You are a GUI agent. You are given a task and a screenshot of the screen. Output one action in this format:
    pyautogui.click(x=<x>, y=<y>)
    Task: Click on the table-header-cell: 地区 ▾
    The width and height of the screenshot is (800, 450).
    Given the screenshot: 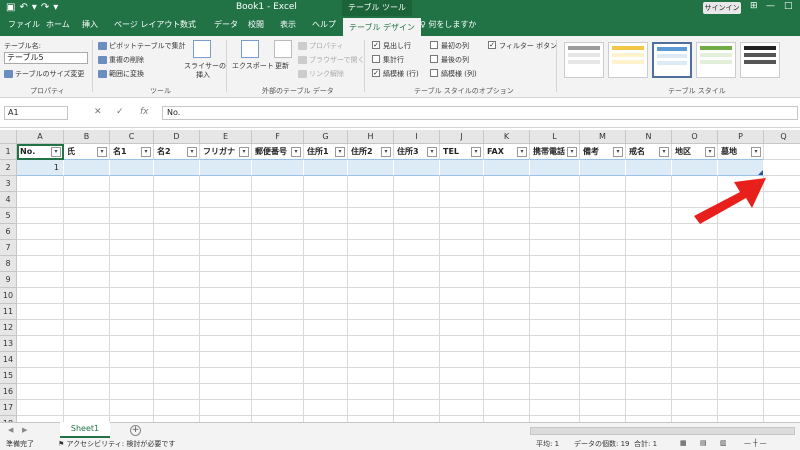 What is the action you would take?
    pyautogui.click(x=695, y=152)
    